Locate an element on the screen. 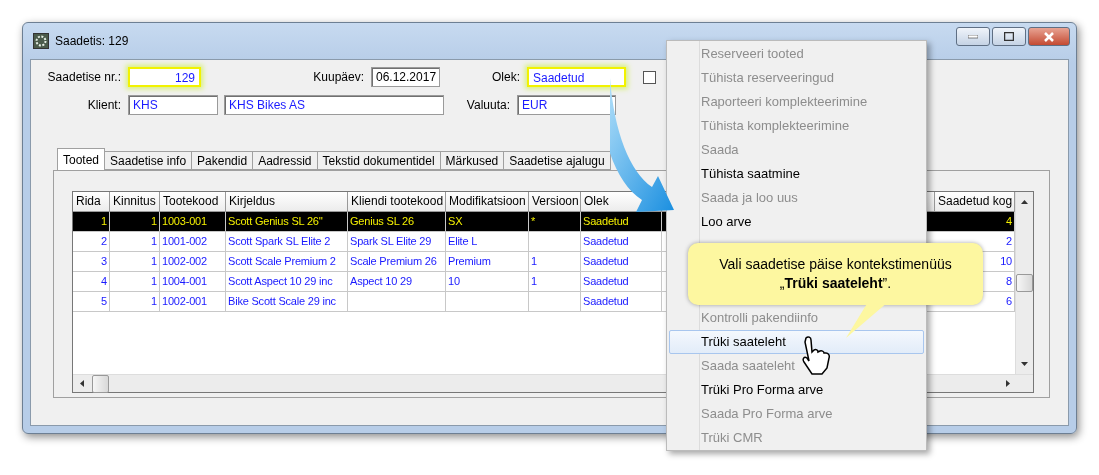 The image size is (1099, 475). column-header: Saadetud kog is located at coordinates (975, 202).